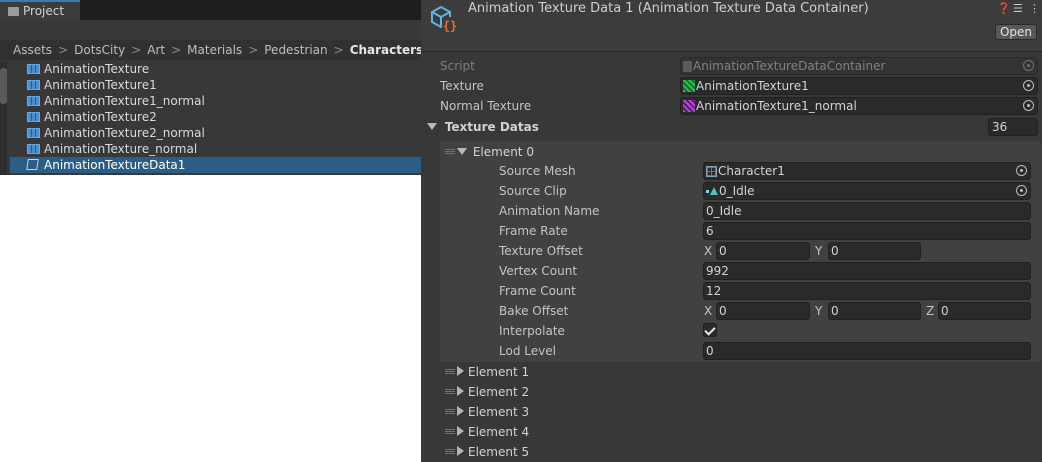  What do you see at coordinates (819, 251) in the screenshot?
I see `y-axis-label: Y` at bounding box center [819, 251].